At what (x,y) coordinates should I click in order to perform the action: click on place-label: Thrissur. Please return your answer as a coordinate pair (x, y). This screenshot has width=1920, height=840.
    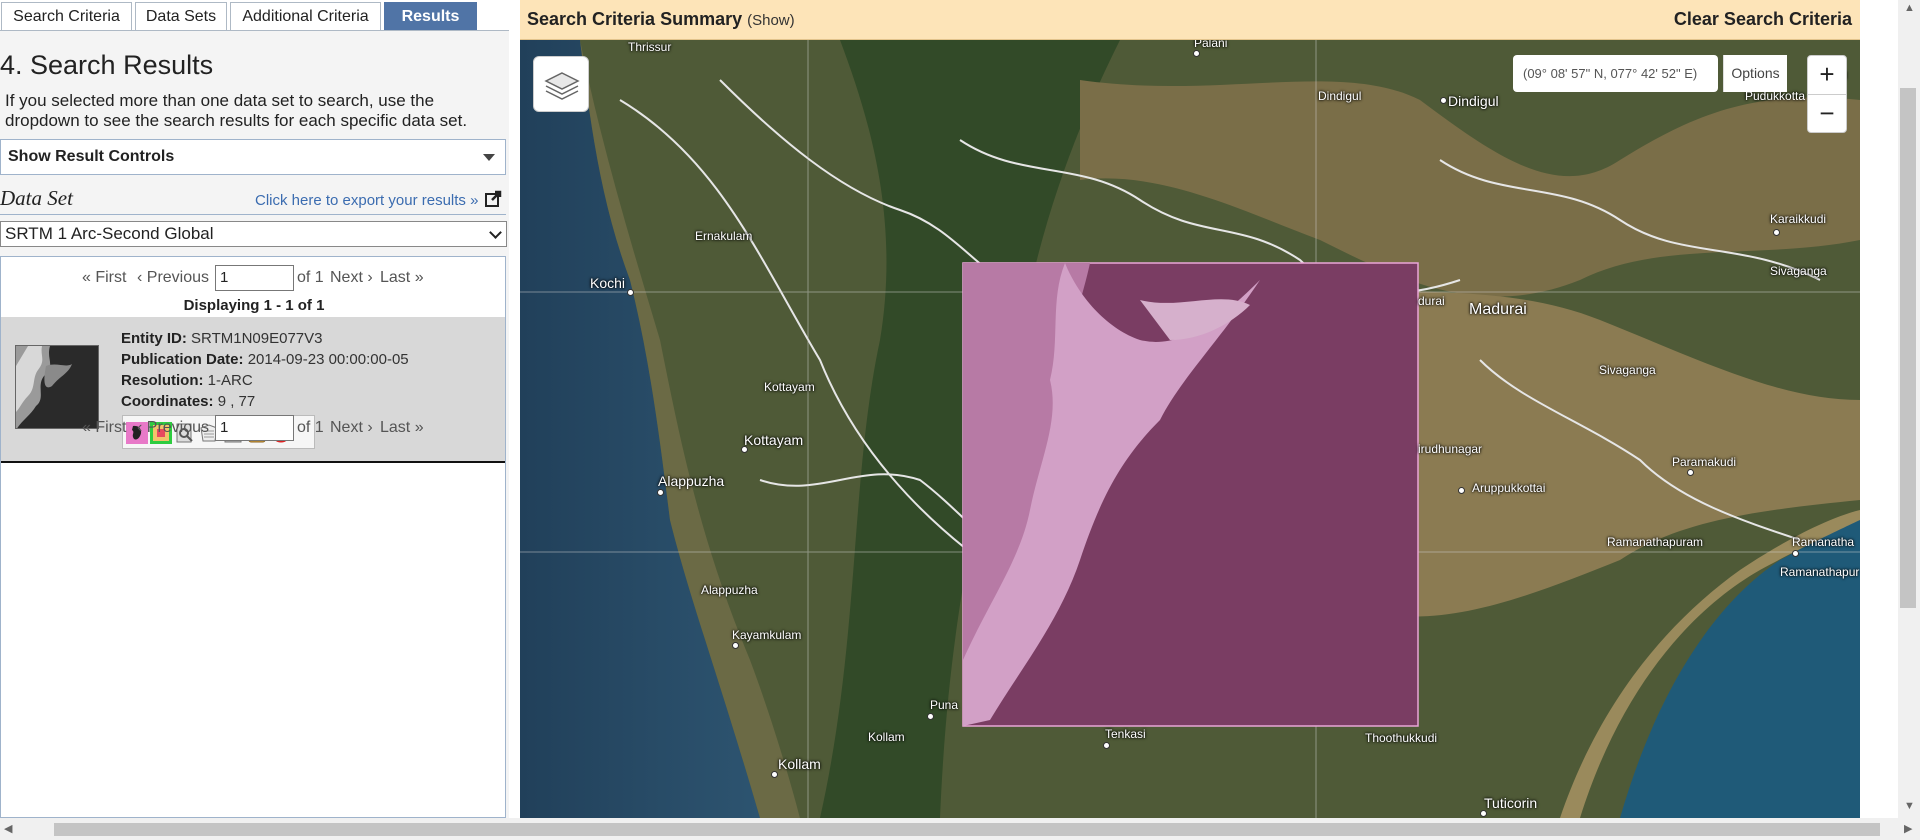
    Looking at the image, I should click on (650, 47).